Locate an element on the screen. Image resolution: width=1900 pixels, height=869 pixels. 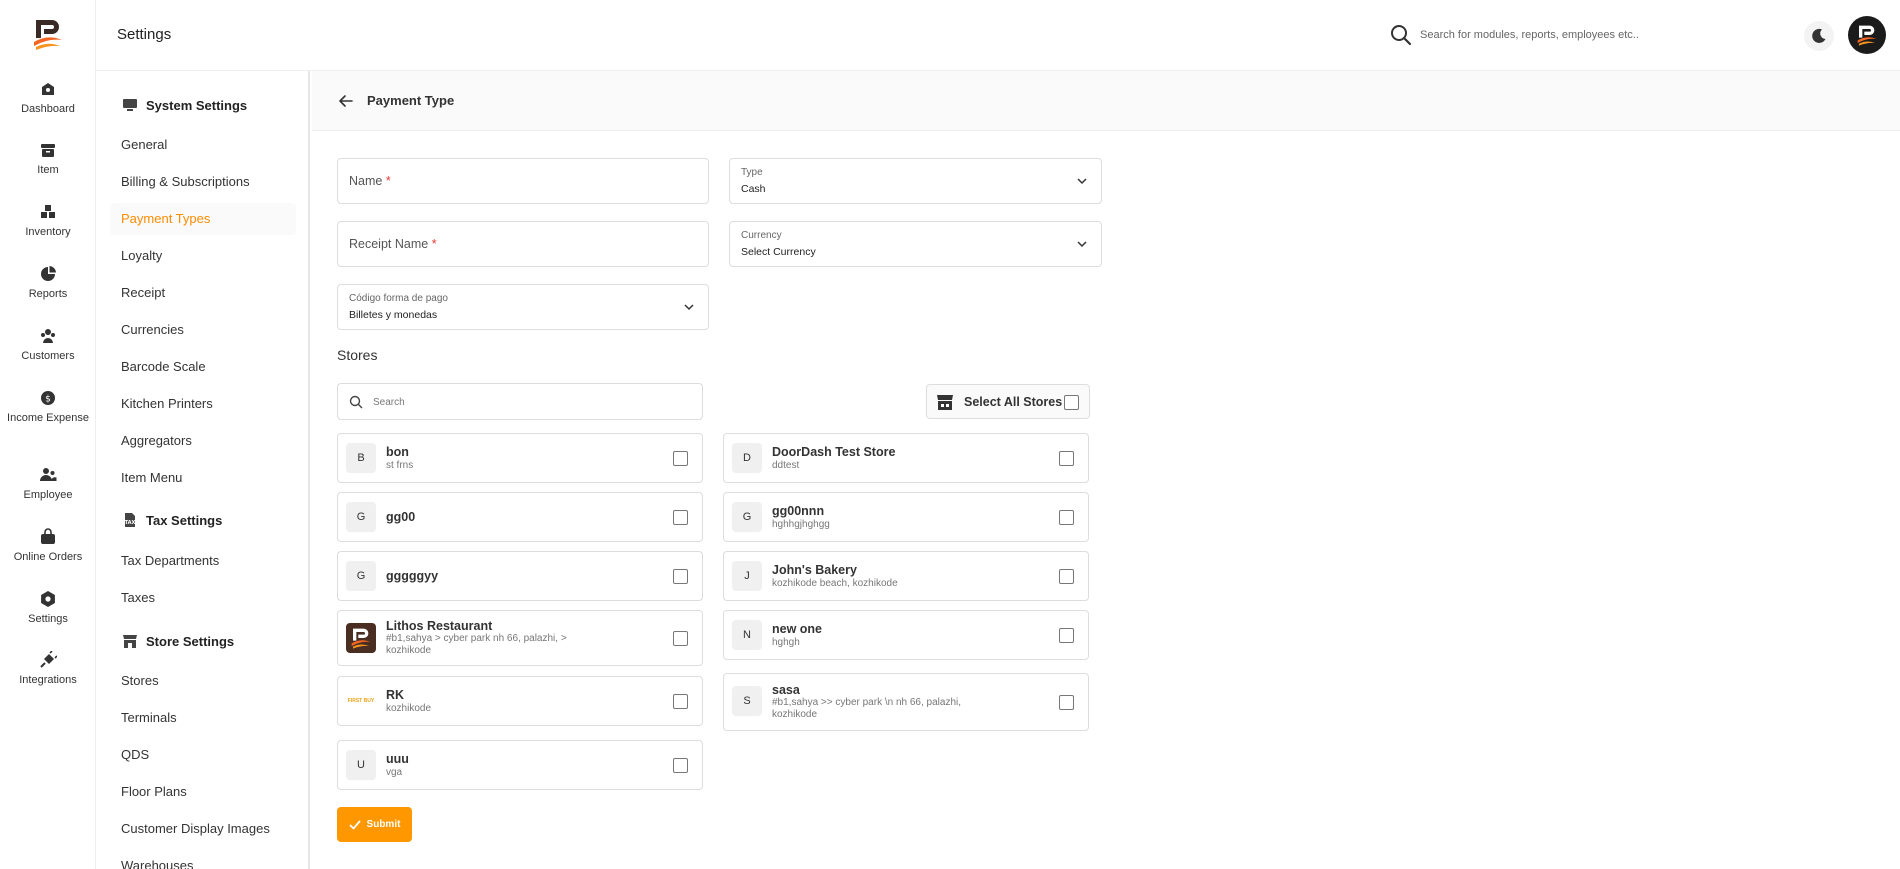
store-card: U uuu vga is located at coordinates (520, 765).